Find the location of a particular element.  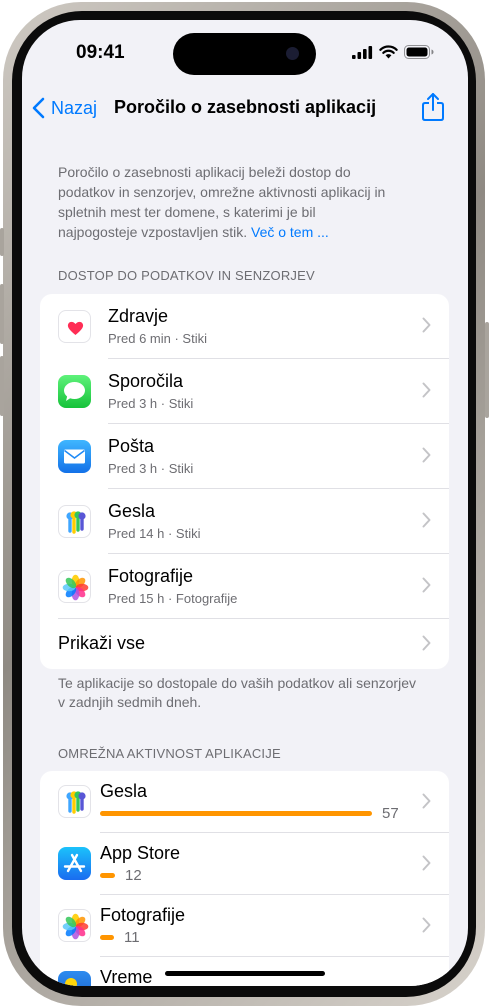

back-button: Nazaj is located at coordinates (64, 108).